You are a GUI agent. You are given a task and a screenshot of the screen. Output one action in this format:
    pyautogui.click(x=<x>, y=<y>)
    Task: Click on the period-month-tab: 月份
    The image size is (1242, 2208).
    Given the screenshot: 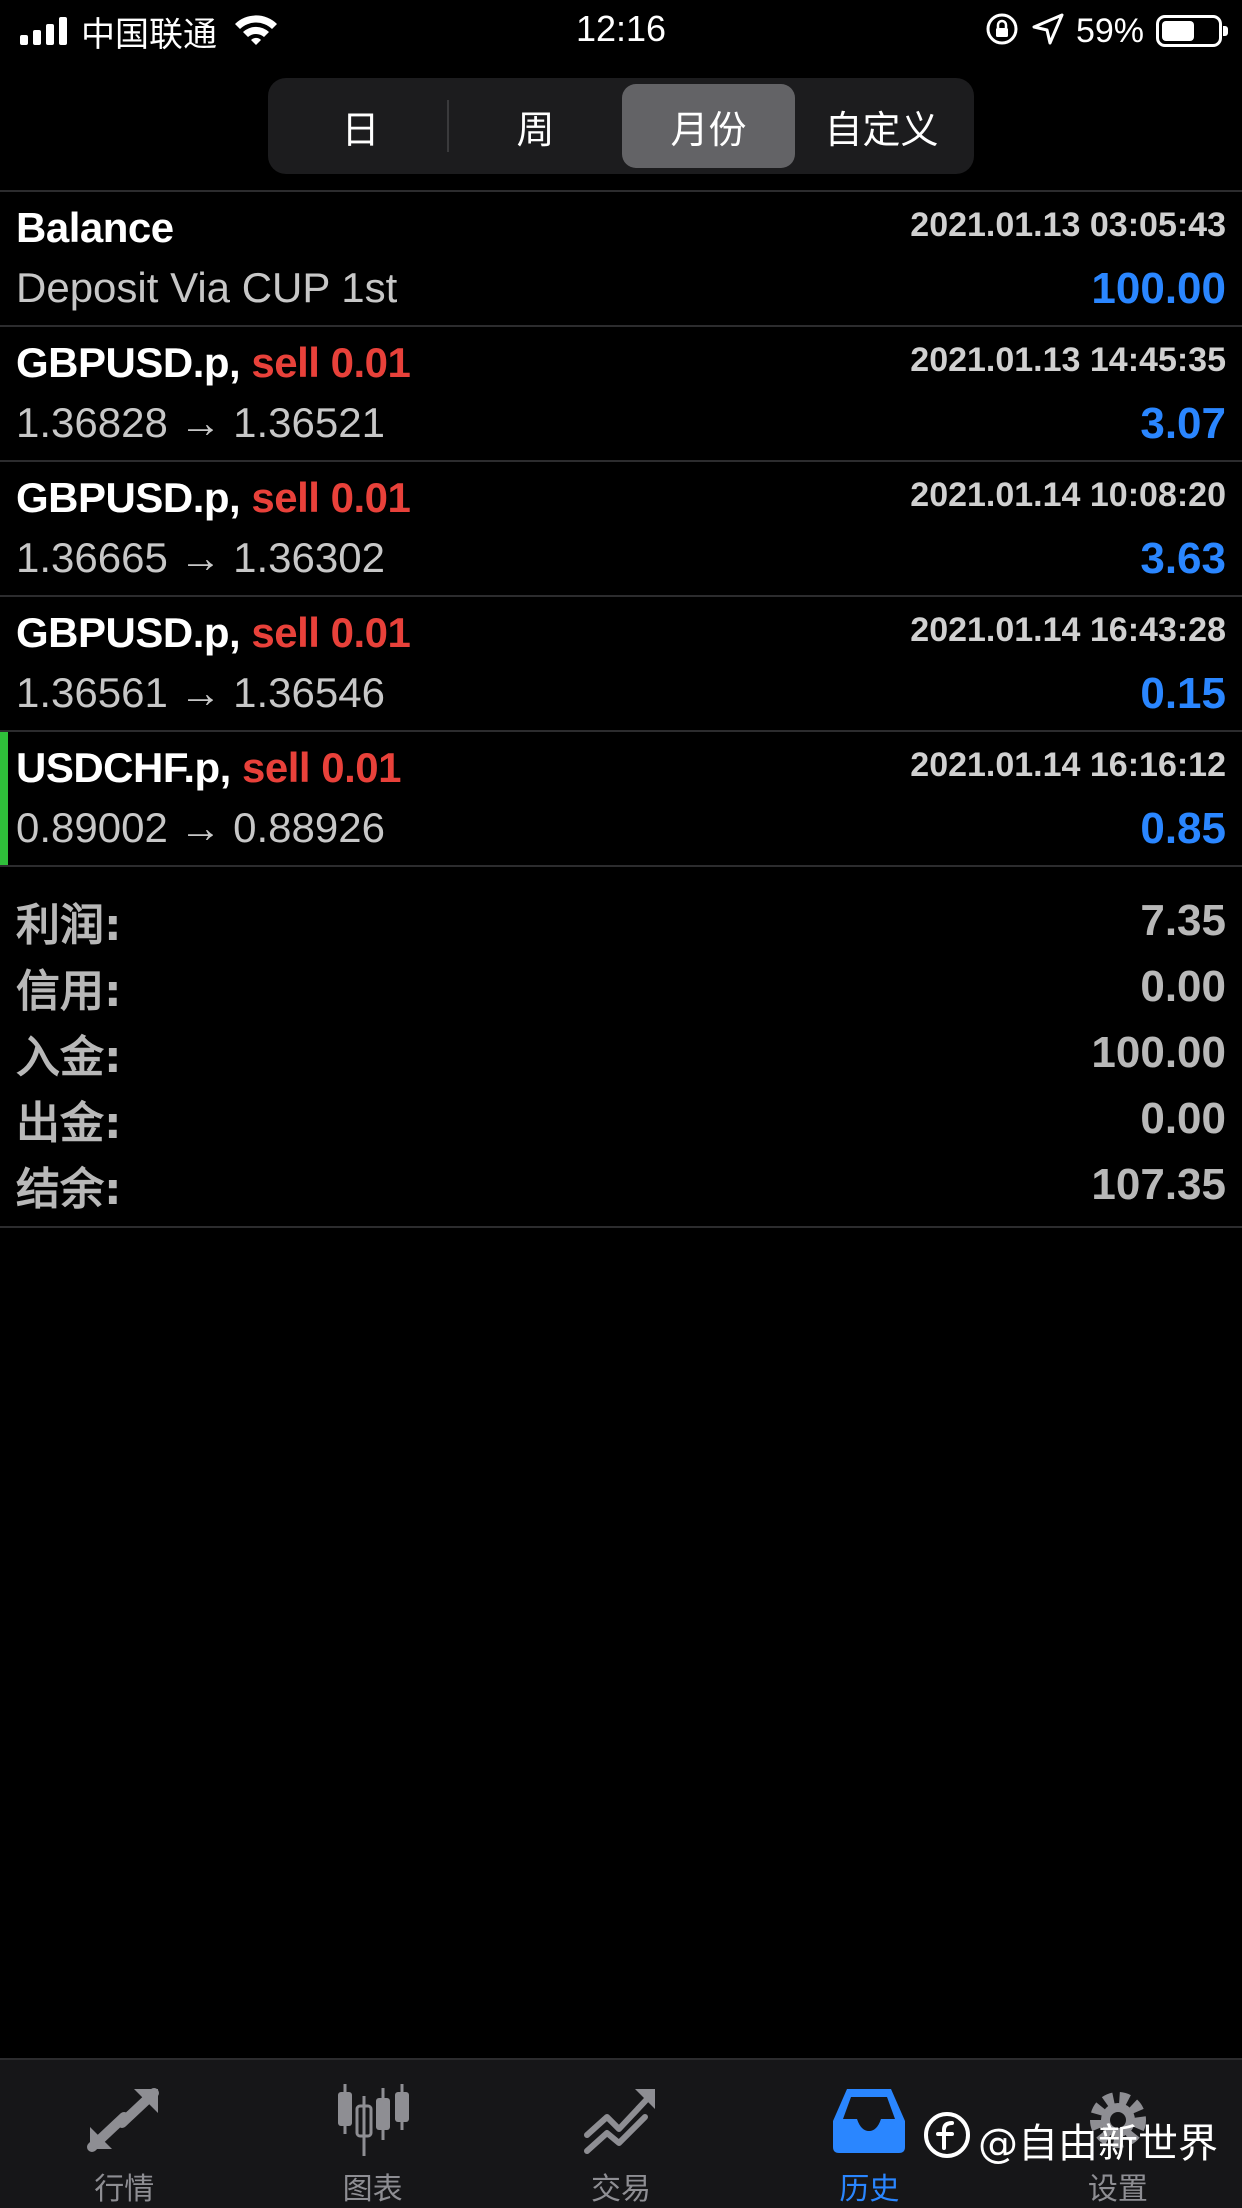 What is the action you would take?
    pyautogui.click(x=708, y=126)
    